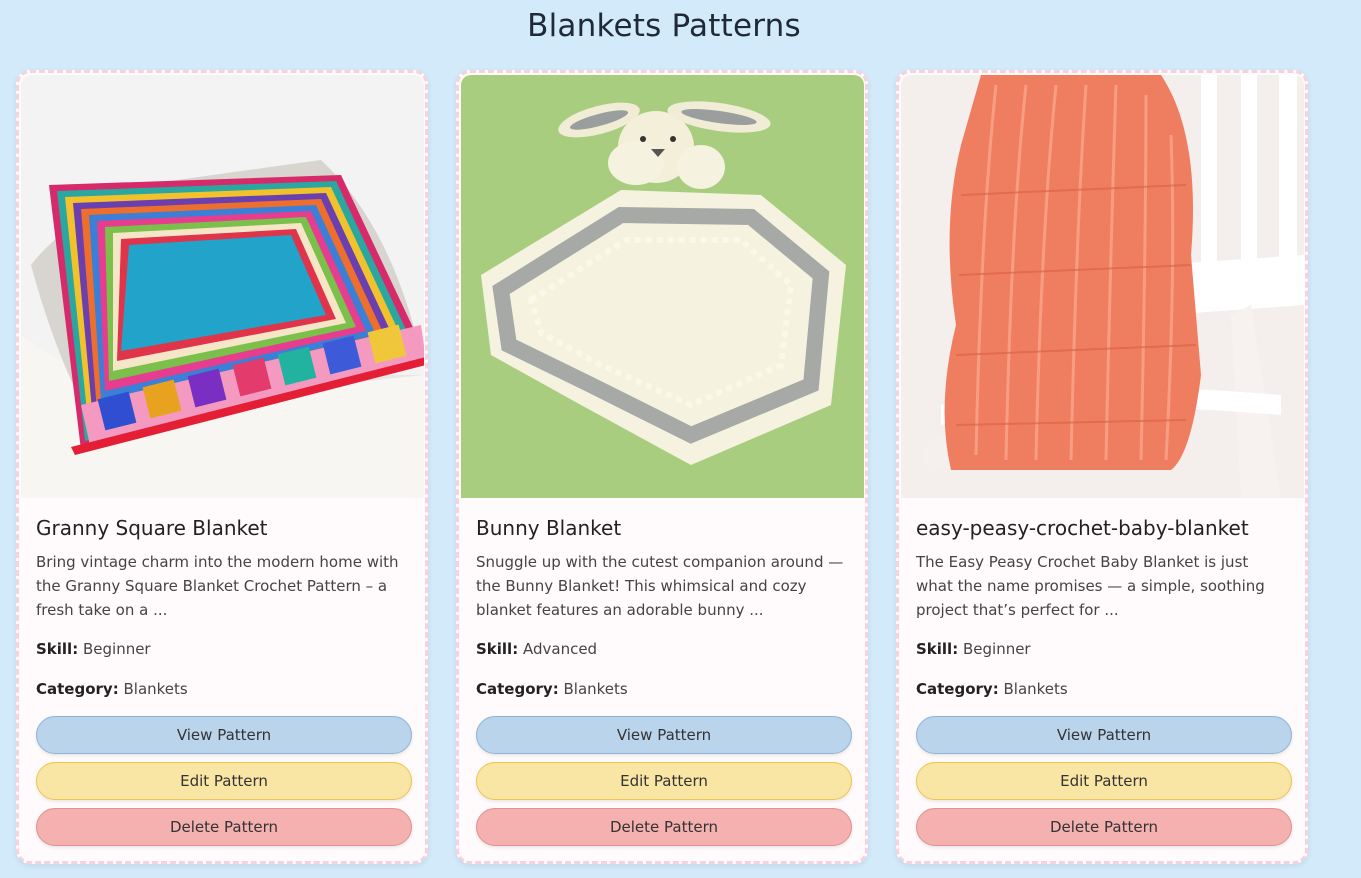  Describe the element at coordinates (1102, 286) in the screenshot. I see `orange-baby-blanket-photo` at that location.